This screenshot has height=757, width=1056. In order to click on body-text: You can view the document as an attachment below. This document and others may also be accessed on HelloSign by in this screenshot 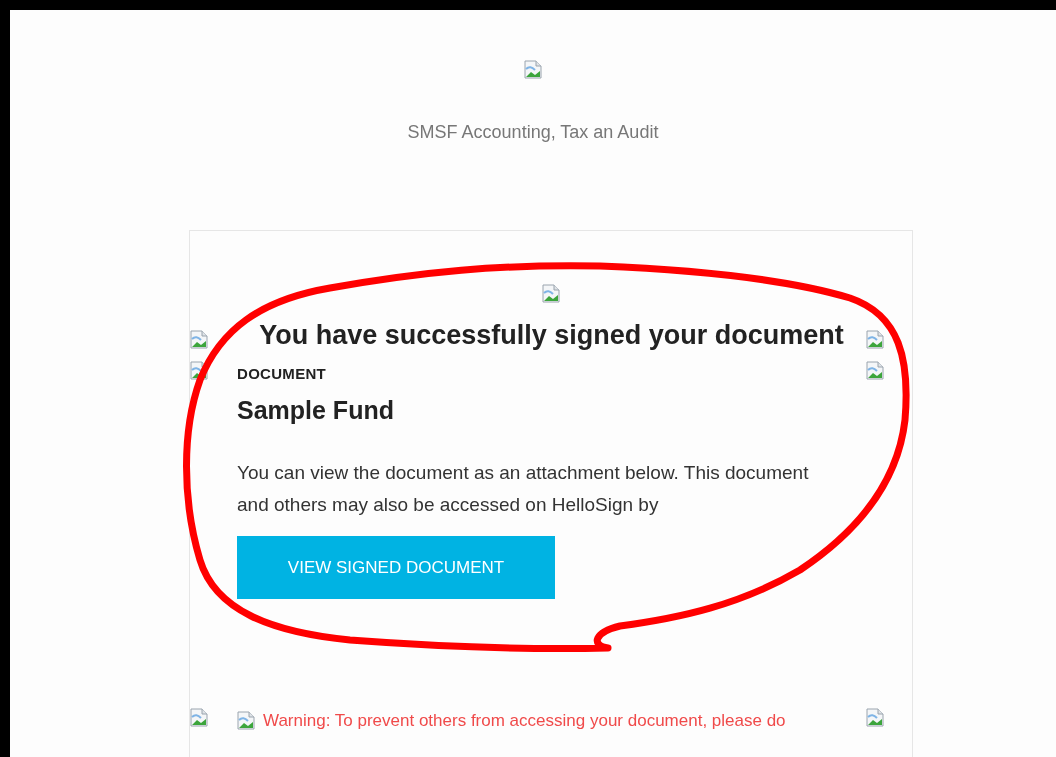, I will do `click(523, 489)`.